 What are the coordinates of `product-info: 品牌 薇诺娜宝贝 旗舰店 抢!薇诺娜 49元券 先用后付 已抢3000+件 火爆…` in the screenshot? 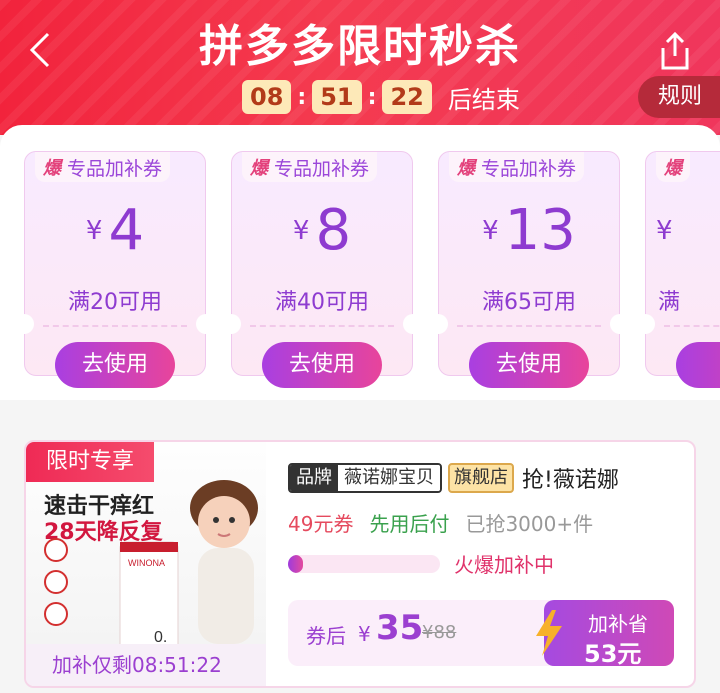 It's located at (485, 520).